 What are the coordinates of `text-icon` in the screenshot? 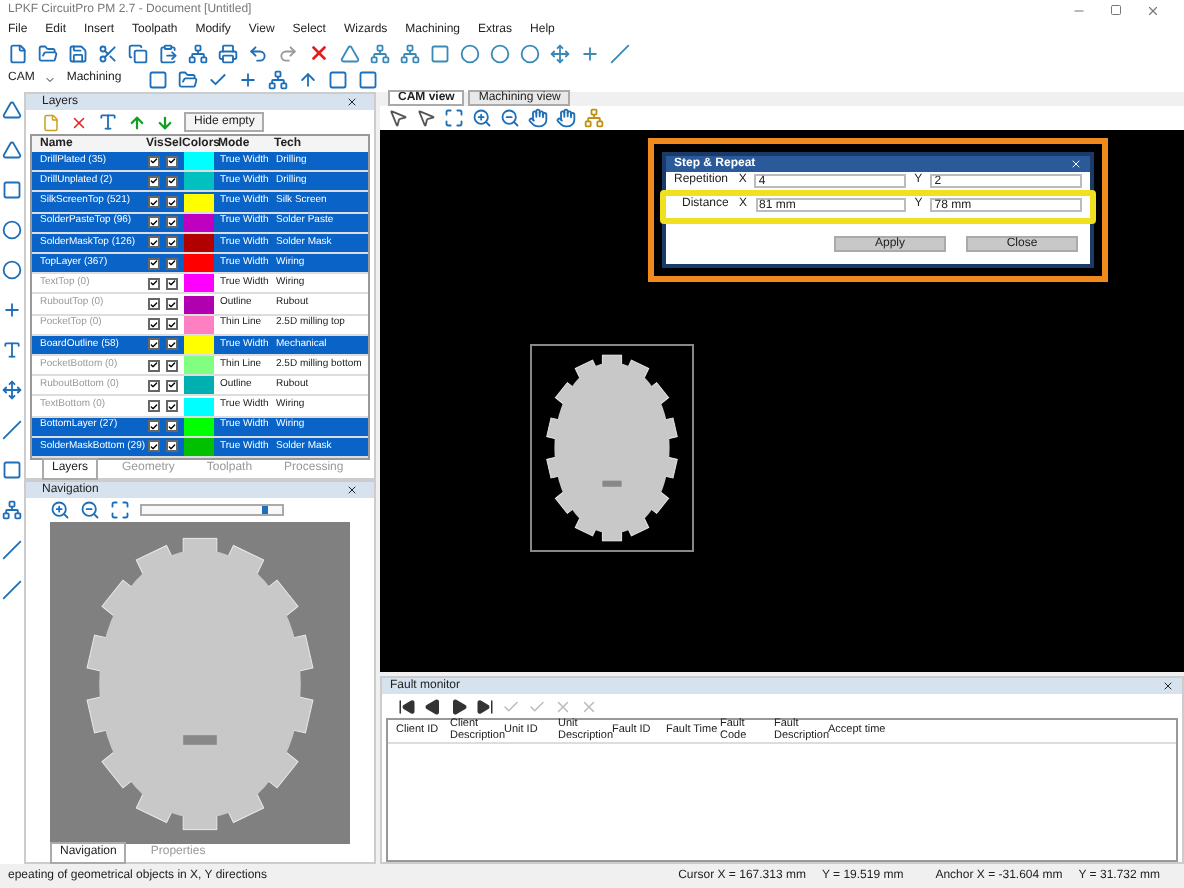 It's located at (12, 350).